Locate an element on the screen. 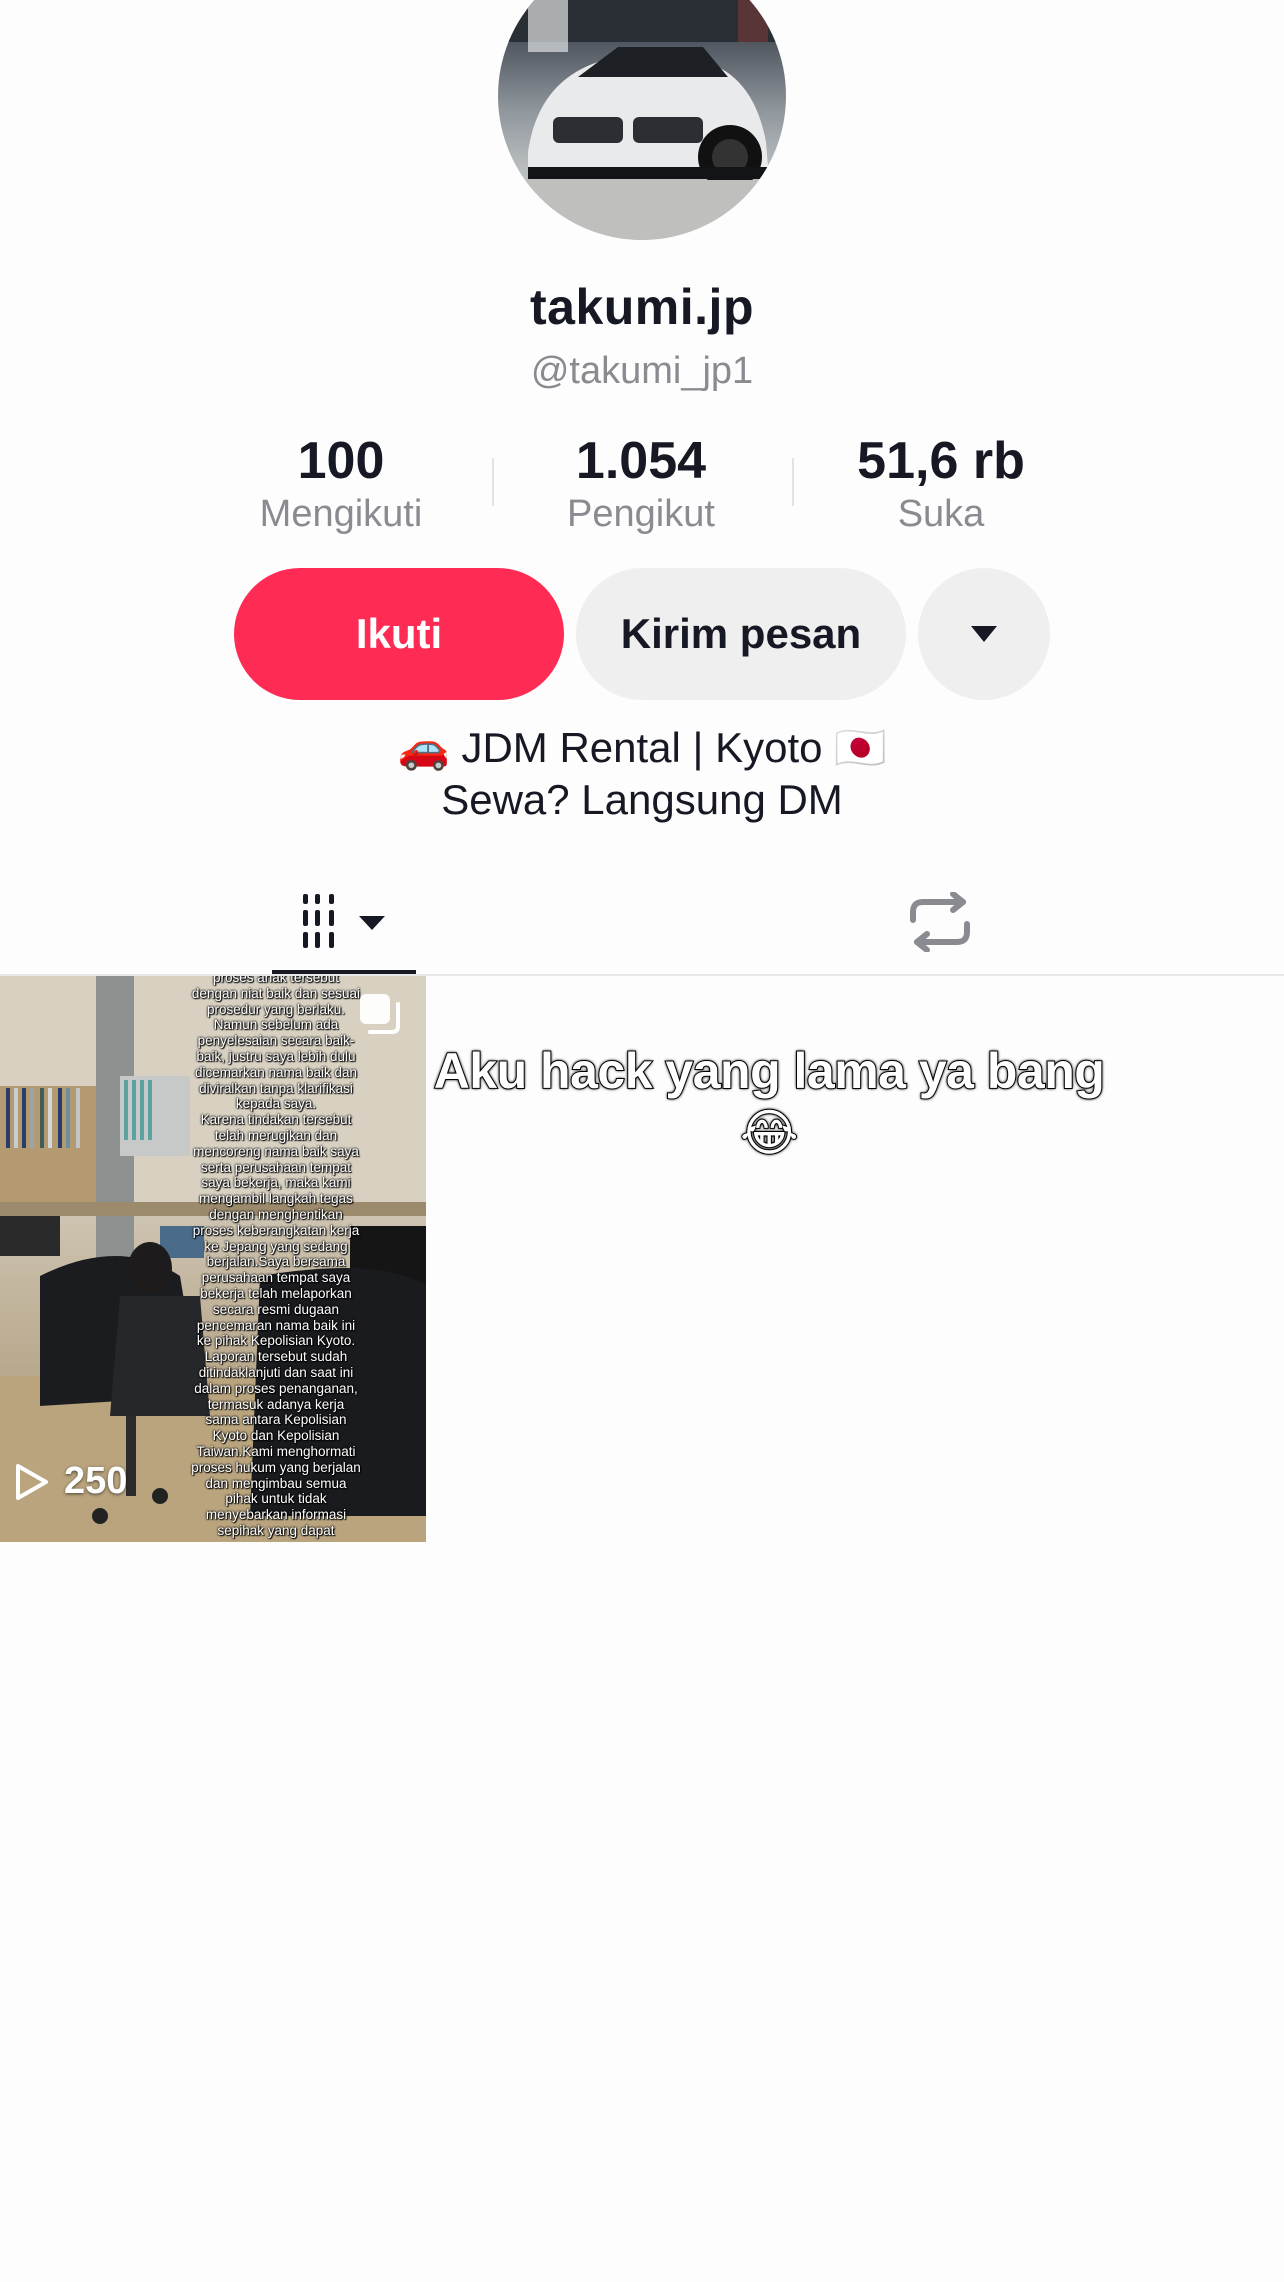 The image size is (1284, 2282). overlay-text: Aku hack yang lama ya bang 😂 is located at coordinates (769, 1102).